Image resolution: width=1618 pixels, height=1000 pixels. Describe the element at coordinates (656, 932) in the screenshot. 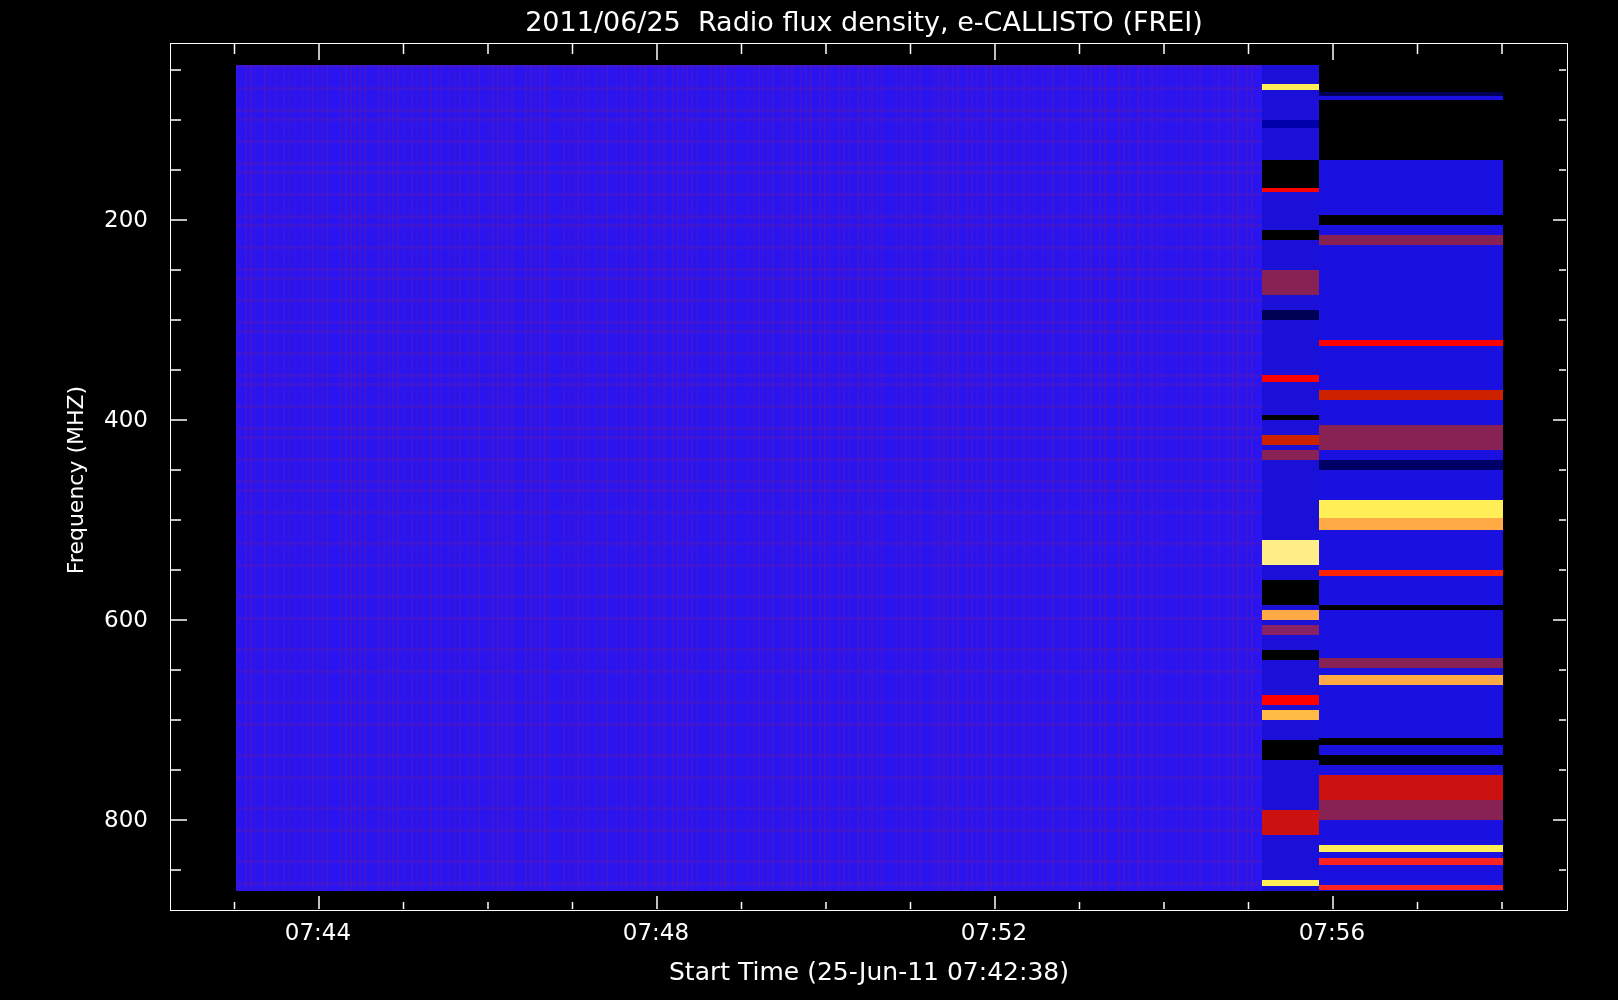

I see `x-tick-label: 07:48` at that location.